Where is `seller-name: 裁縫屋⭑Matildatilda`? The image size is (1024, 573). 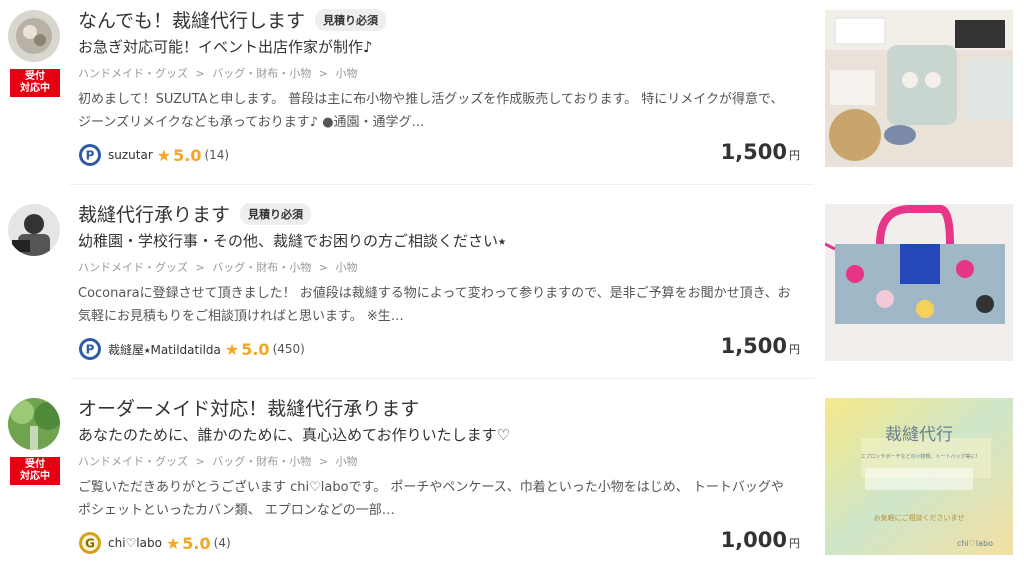 seller-name: 裁縫屋⭑Matildatilda is located at coordinates (164, 349).